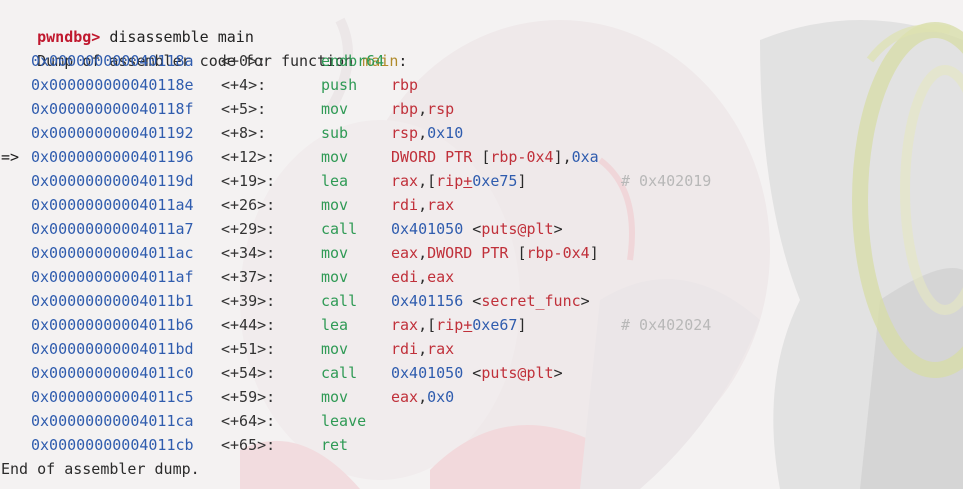 The height and width of the screenshot is (489, 963). Describe the element at coordinates (248, 421) in the screenshot. I see `instruction-offset: <+64>:` at that location.